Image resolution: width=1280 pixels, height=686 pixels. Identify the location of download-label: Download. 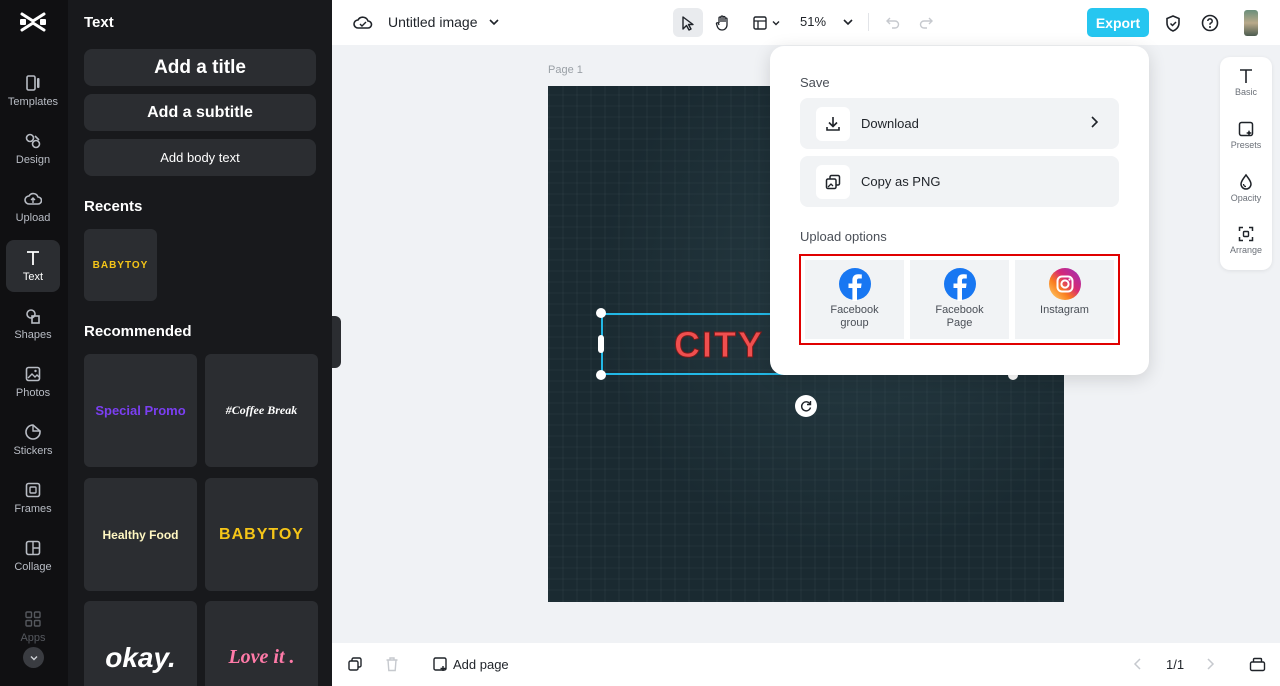
(890, 123).